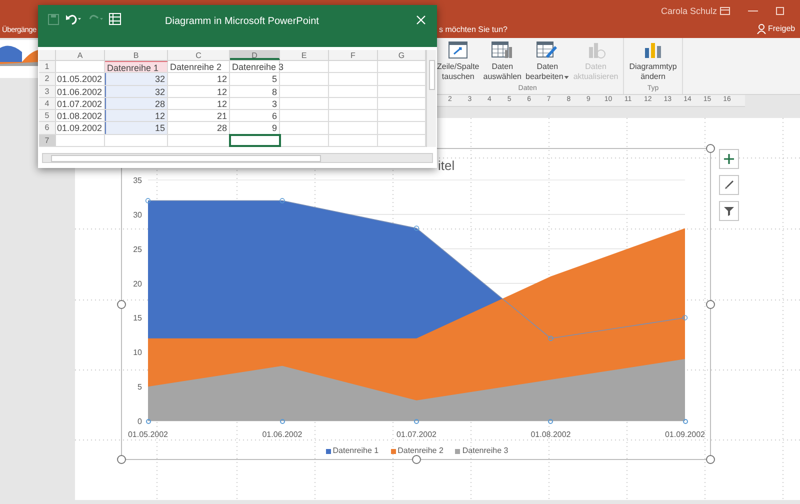 This screenshot has width=800, height=504. What do you see at coordinates (115, 19) in the screenshot?
I see `table-icon` at bounding box center [115, 19].